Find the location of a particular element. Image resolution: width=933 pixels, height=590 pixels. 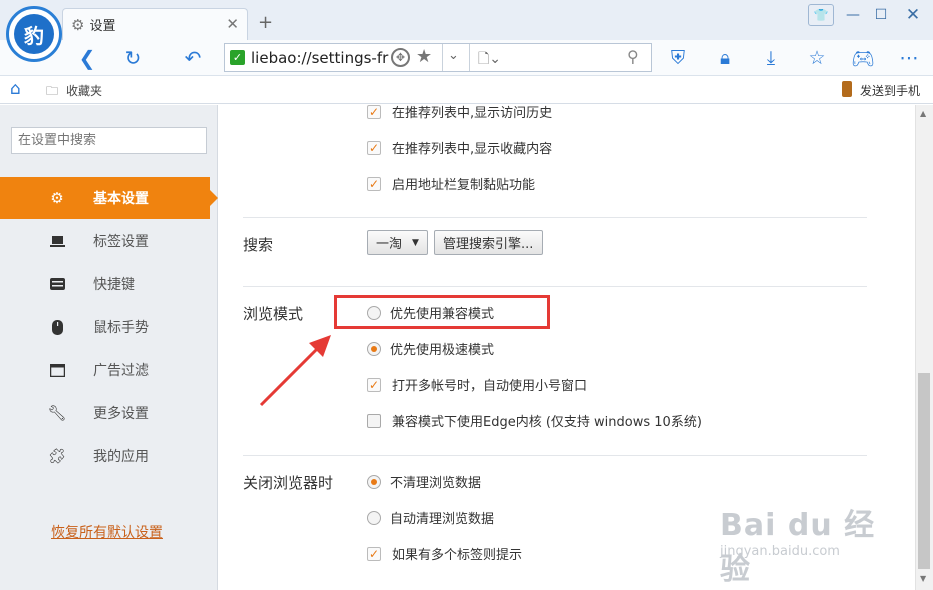

option-show-history: ✓ 在推荐列表中,显示访问历史 is located at coordinates (459, 113).